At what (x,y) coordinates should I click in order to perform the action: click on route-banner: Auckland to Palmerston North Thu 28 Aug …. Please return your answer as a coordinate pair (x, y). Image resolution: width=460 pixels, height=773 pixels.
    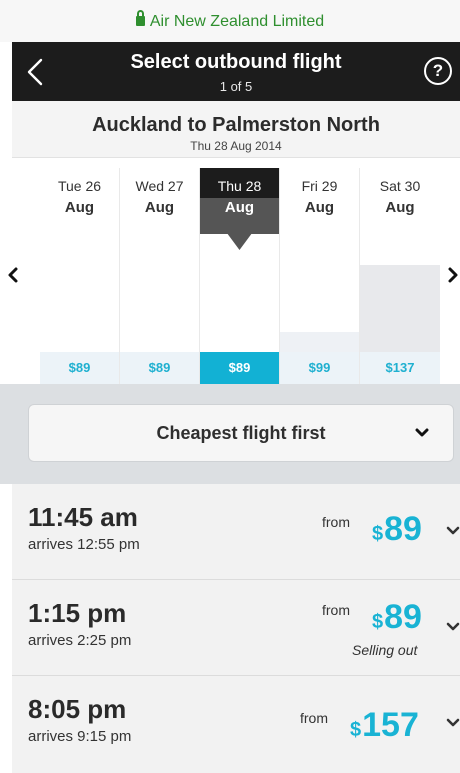
    Looking at the image, I should click on (236, 129).